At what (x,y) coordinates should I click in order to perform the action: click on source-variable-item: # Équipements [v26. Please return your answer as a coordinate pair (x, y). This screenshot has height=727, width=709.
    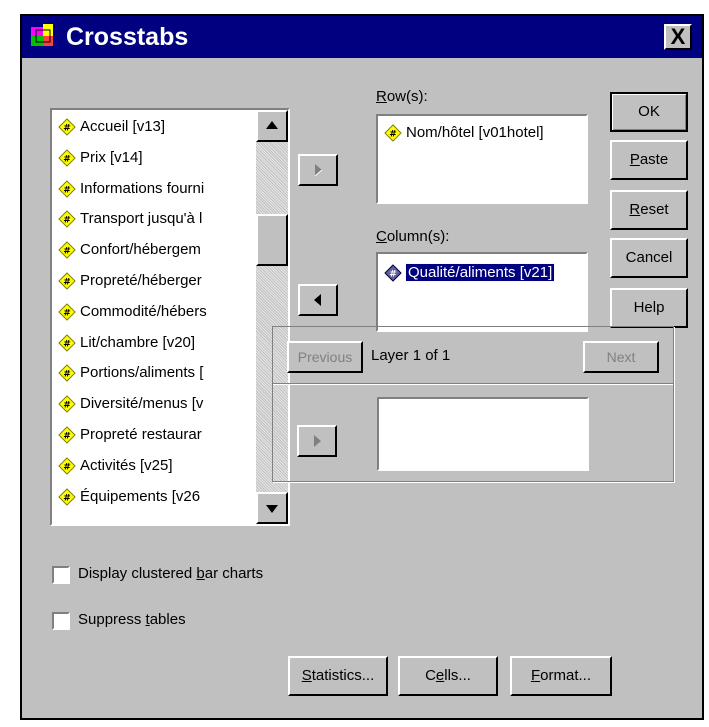
    Looking at the image, I should click on (156, 497).